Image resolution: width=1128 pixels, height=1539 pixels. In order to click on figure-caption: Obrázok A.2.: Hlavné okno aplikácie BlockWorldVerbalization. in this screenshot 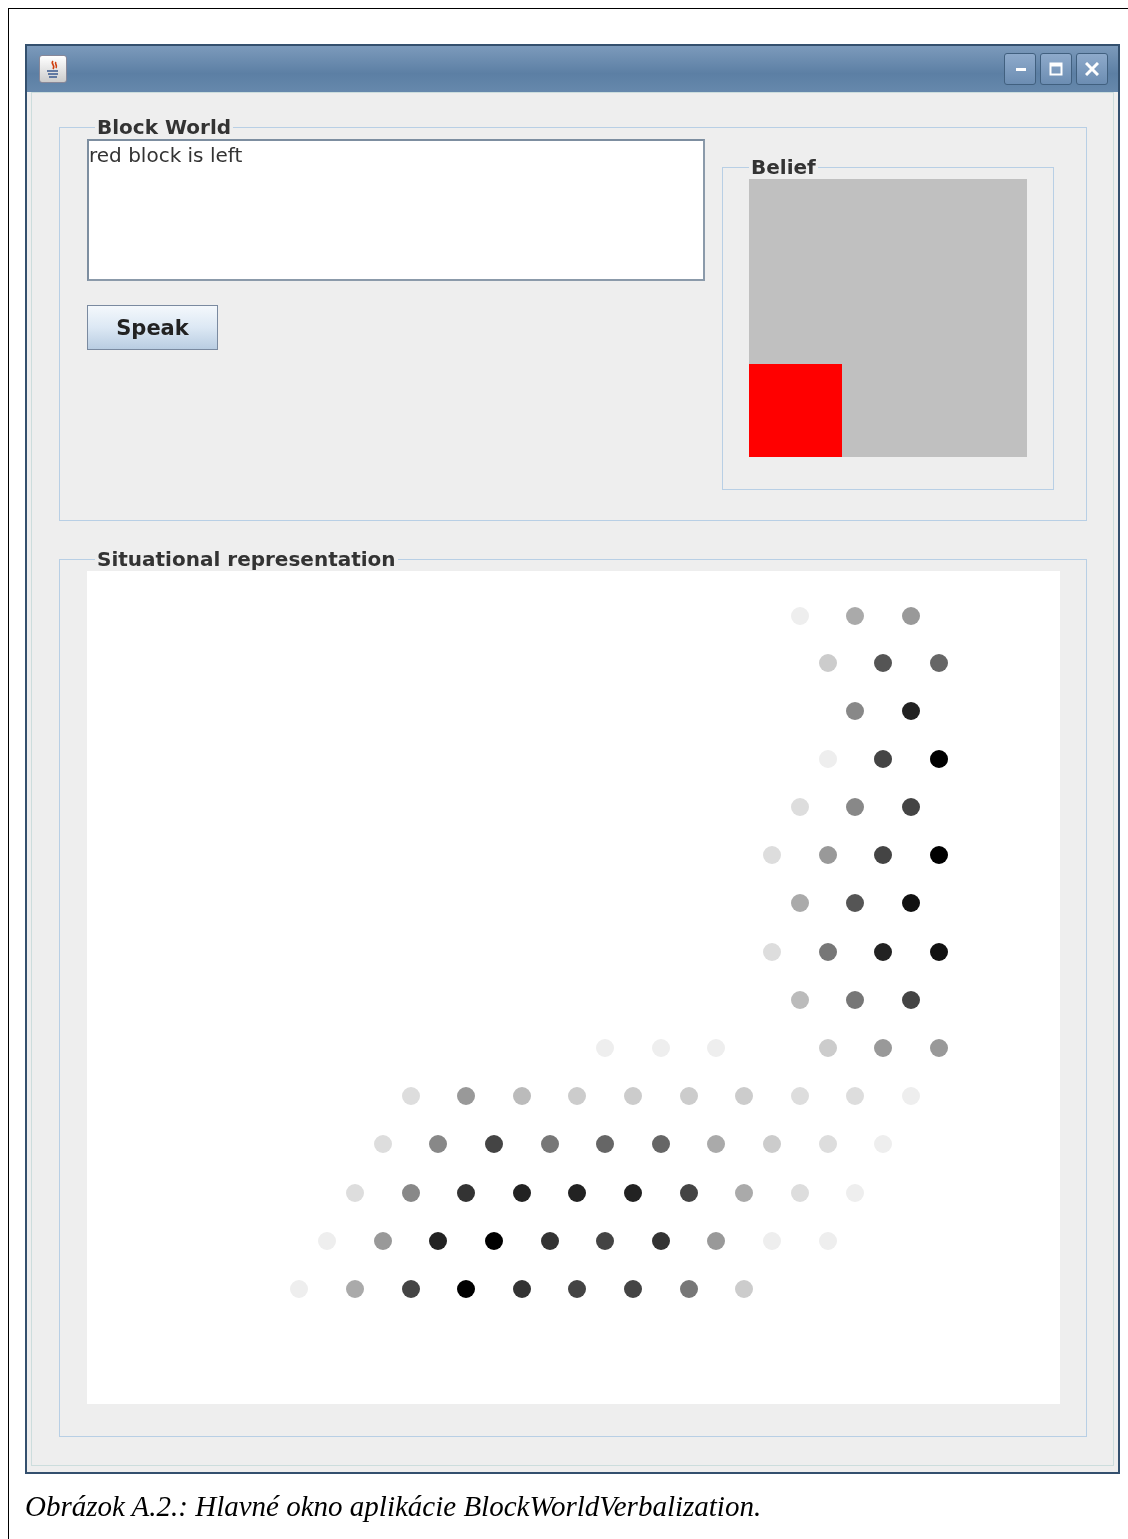, I will do `click(394, 1506)`.